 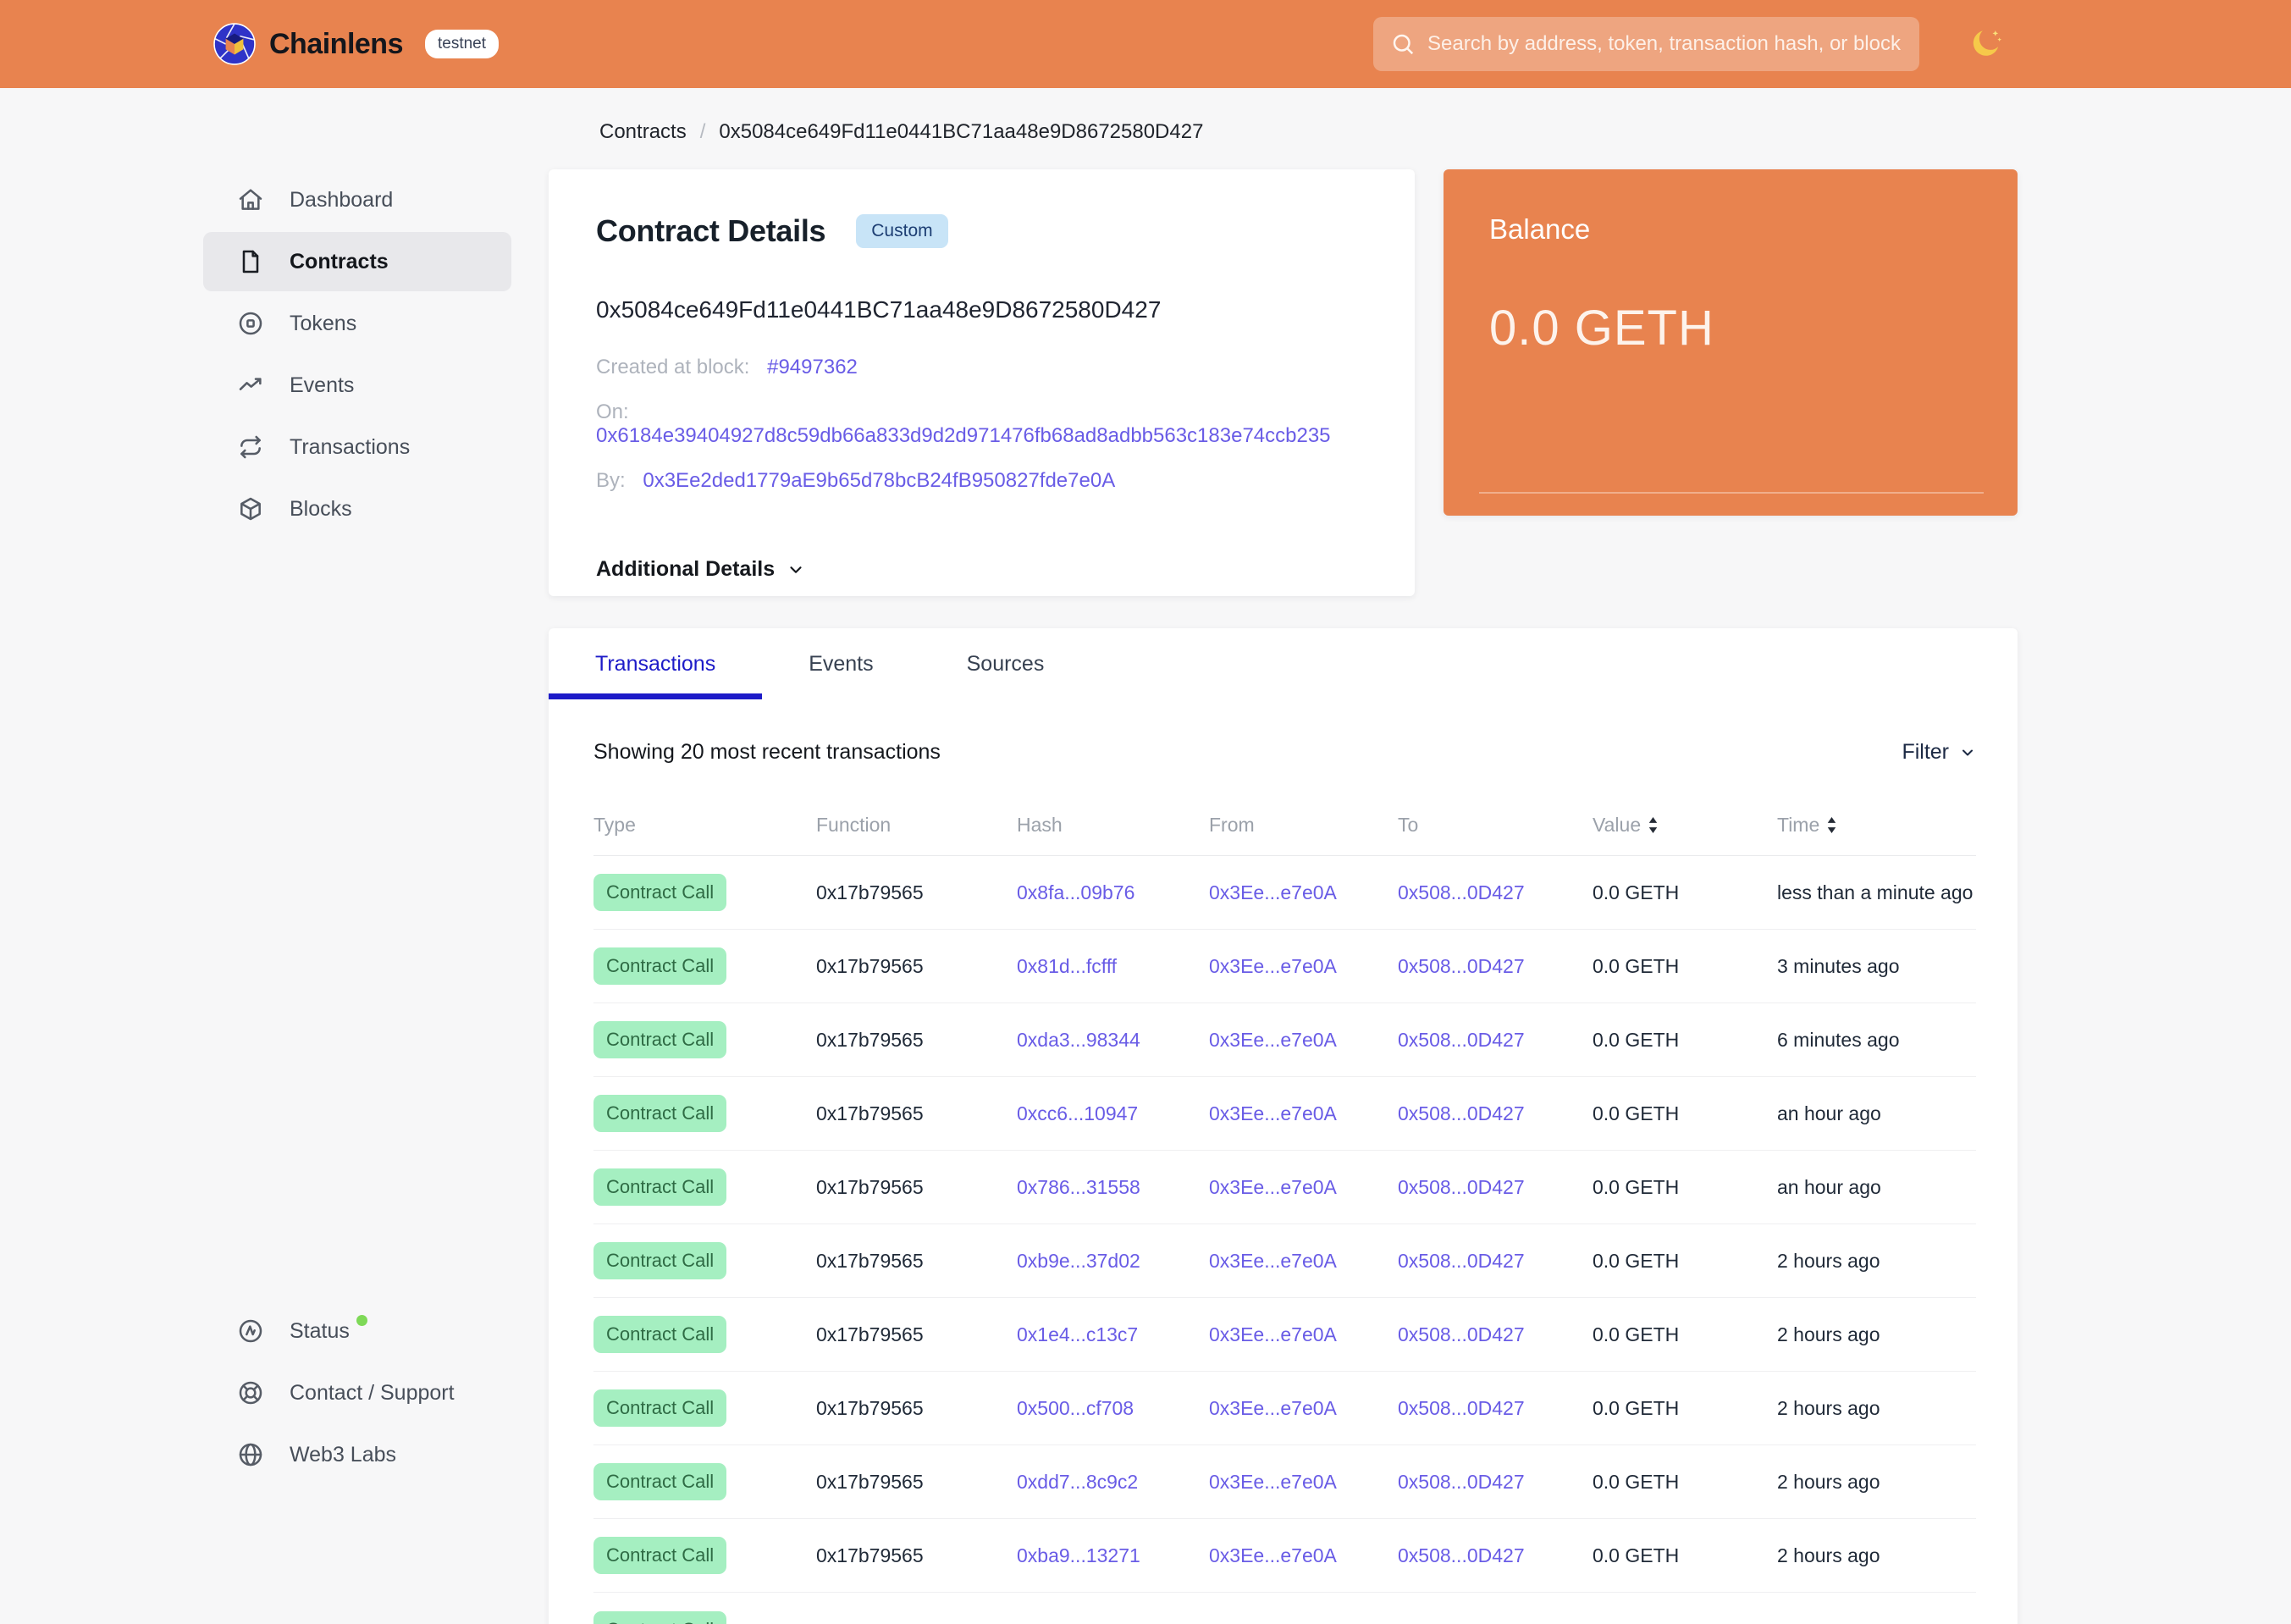 What do you see at coordinates (1829, 1113) in the screenshot?
I see `tx-time: an hour ago` at bounding box center [1829, 1113].